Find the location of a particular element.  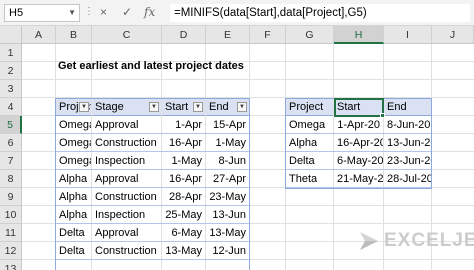

table-cell-text: 13-Jun is located at coordinates (229, 215).